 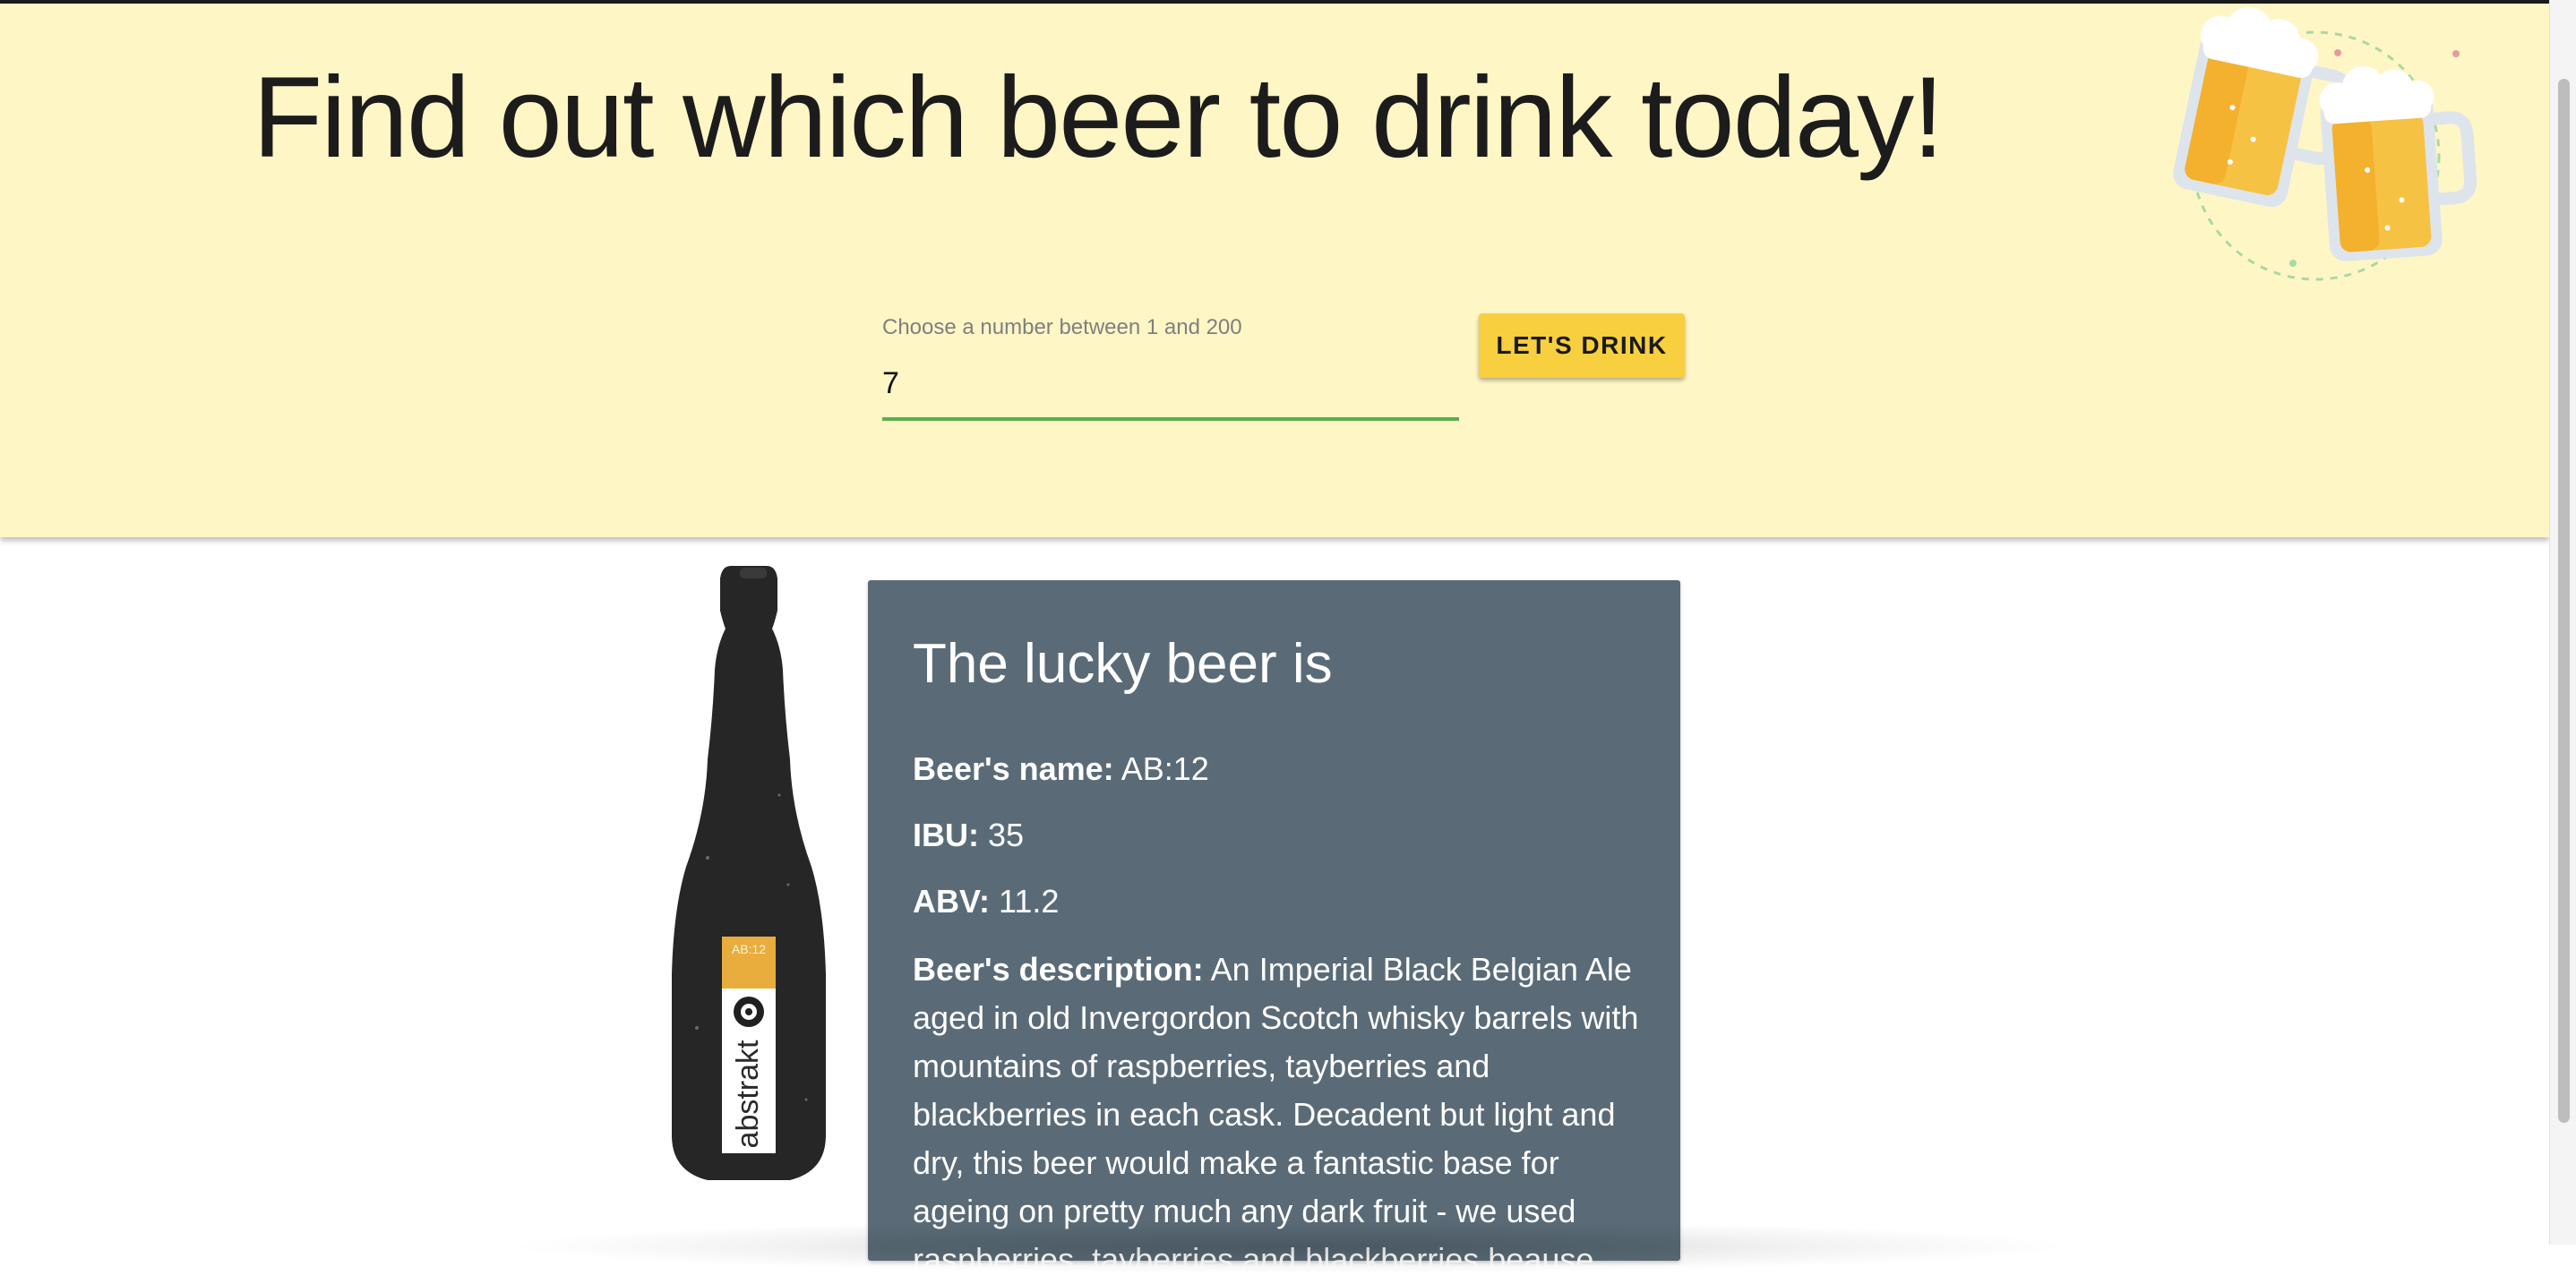 I want to click on beer-abv-row: ABV: 11.2, so click(x=986, y=902).